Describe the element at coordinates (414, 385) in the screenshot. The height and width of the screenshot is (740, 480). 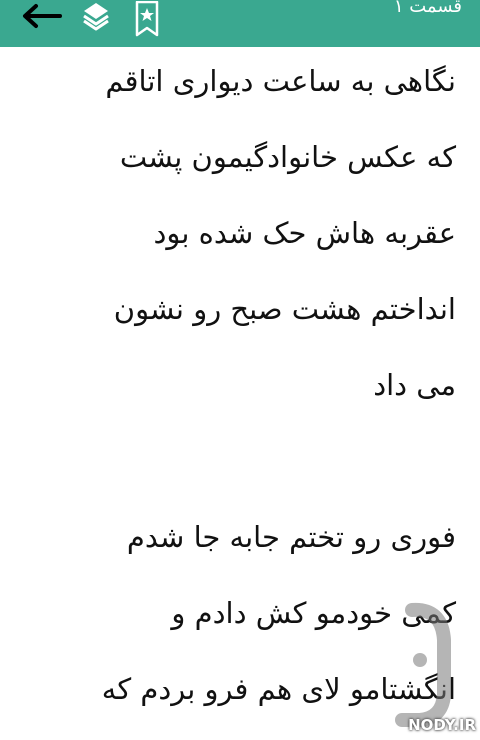
I see `text-line: می داد` at that location.